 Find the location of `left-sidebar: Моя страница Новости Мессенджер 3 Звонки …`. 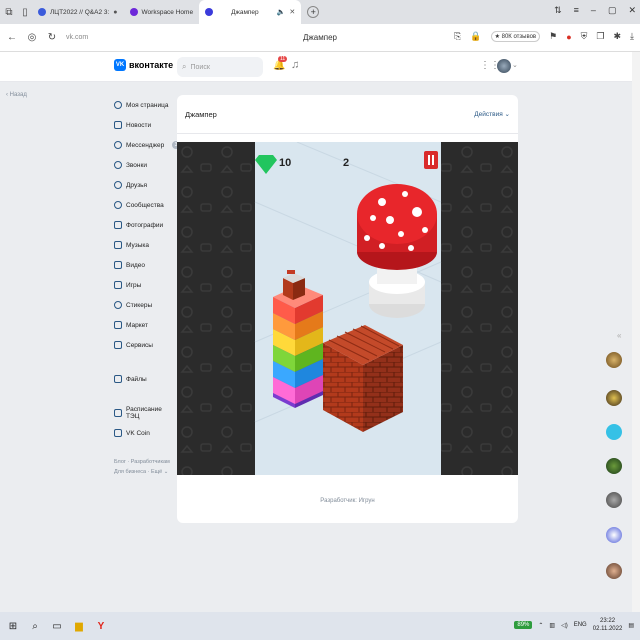

left-sidebar: Моя страница Новости Мессенджер 3 Звонки … is located at coordinates (147, 286).